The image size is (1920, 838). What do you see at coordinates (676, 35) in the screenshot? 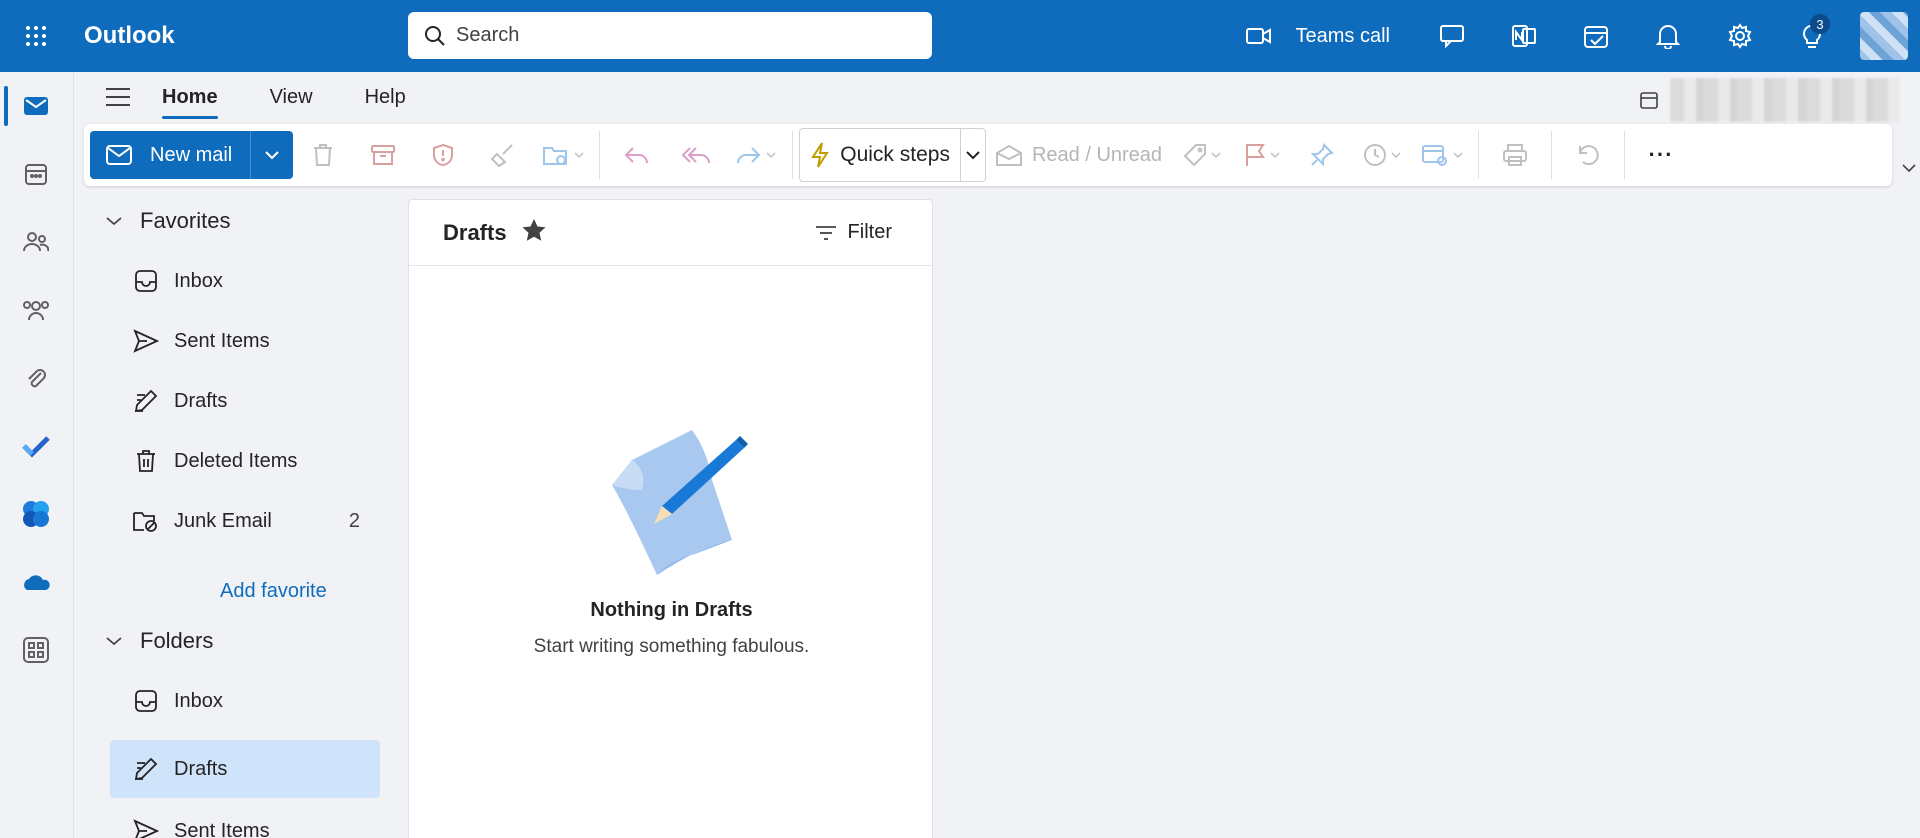
I see `search-input` at bounding box center [676, 35].